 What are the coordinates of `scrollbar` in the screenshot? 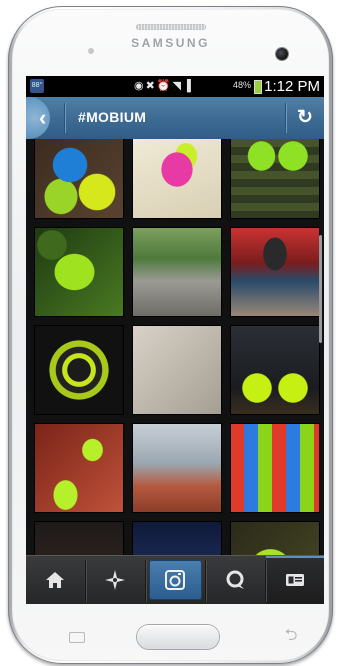 It's located at (320, 289).